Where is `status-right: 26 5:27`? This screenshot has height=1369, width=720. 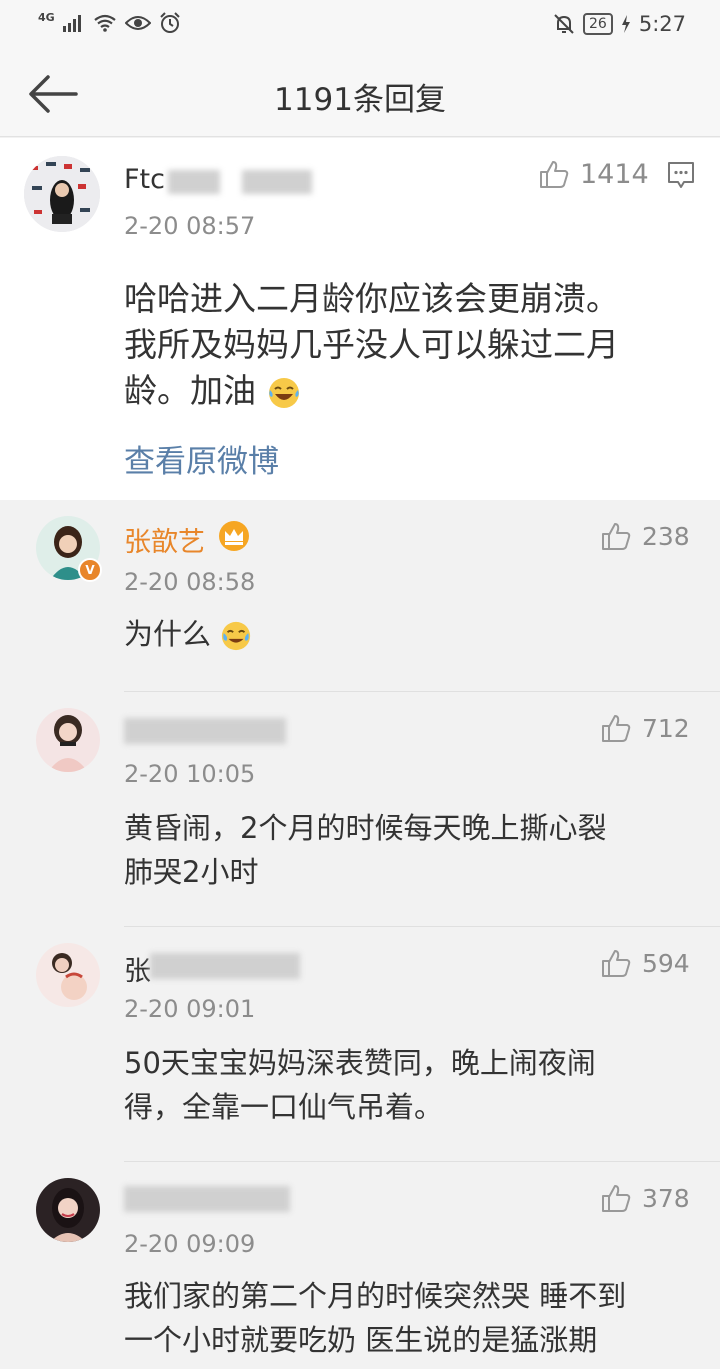
status-right: 26 5:27 is located at coordinates (619, 24).